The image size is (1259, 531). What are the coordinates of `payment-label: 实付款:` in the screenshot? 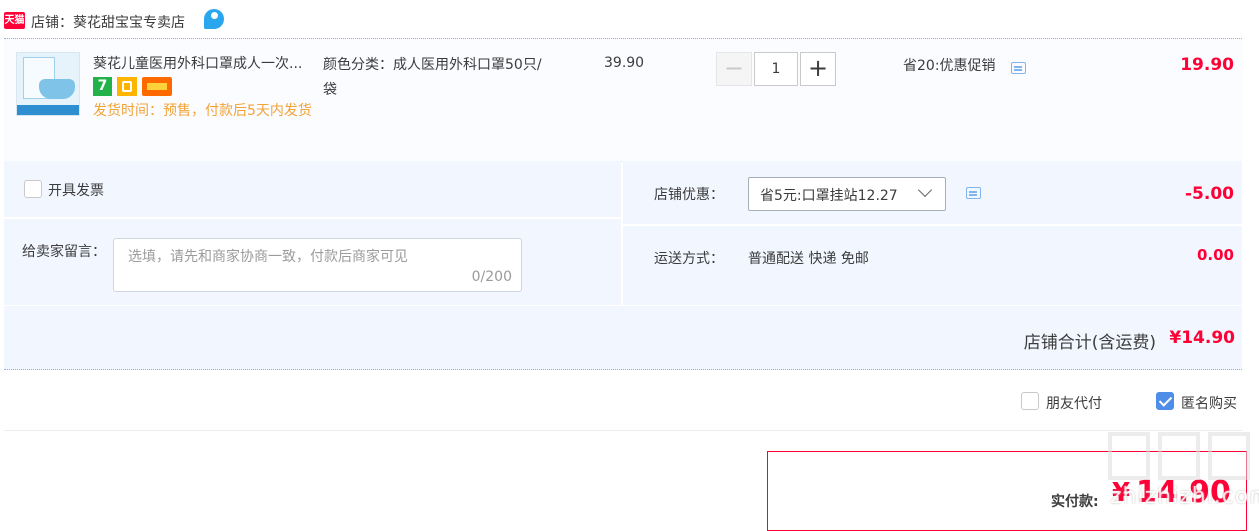 It's located at (1075, 502).